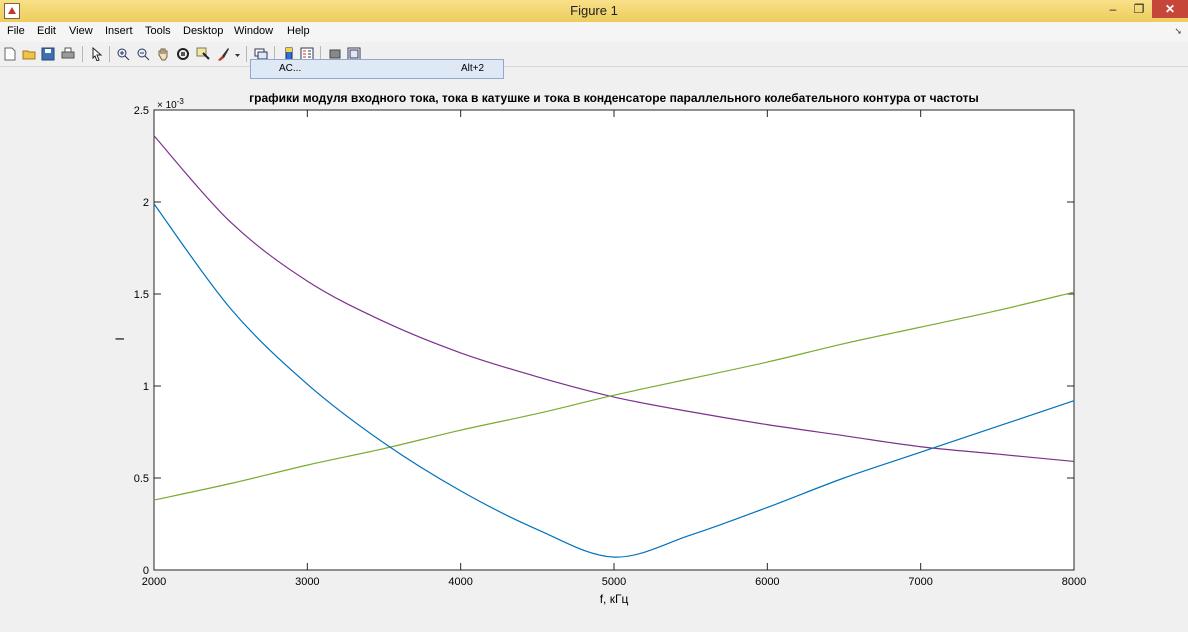 The height and width of the screenshot is (632, 1188). I want to click on y-tick-label: 2, so click(146, 203).